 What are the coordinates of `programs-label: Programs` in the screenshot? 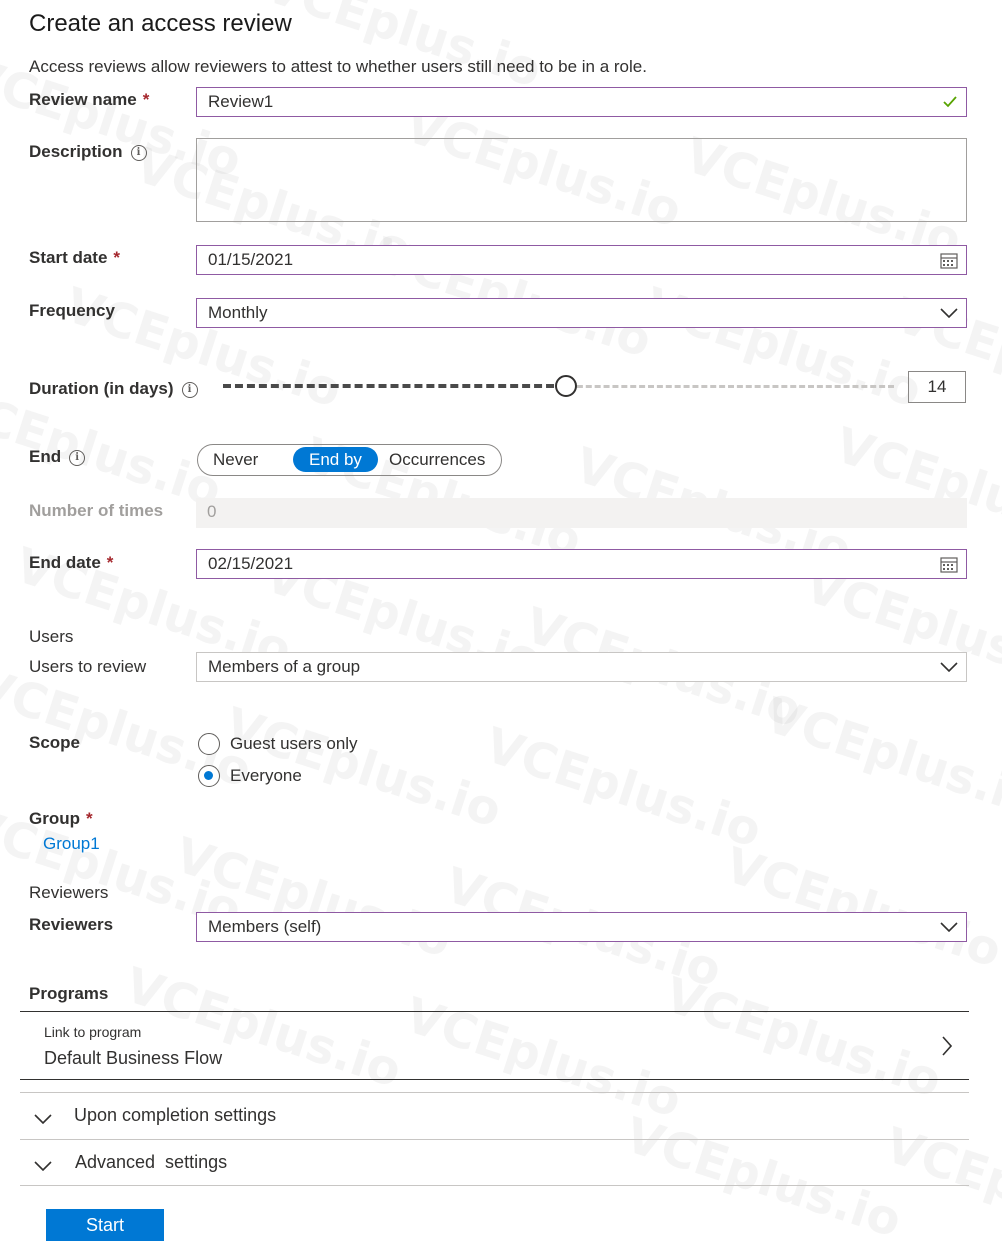 It's located at (69, 993).